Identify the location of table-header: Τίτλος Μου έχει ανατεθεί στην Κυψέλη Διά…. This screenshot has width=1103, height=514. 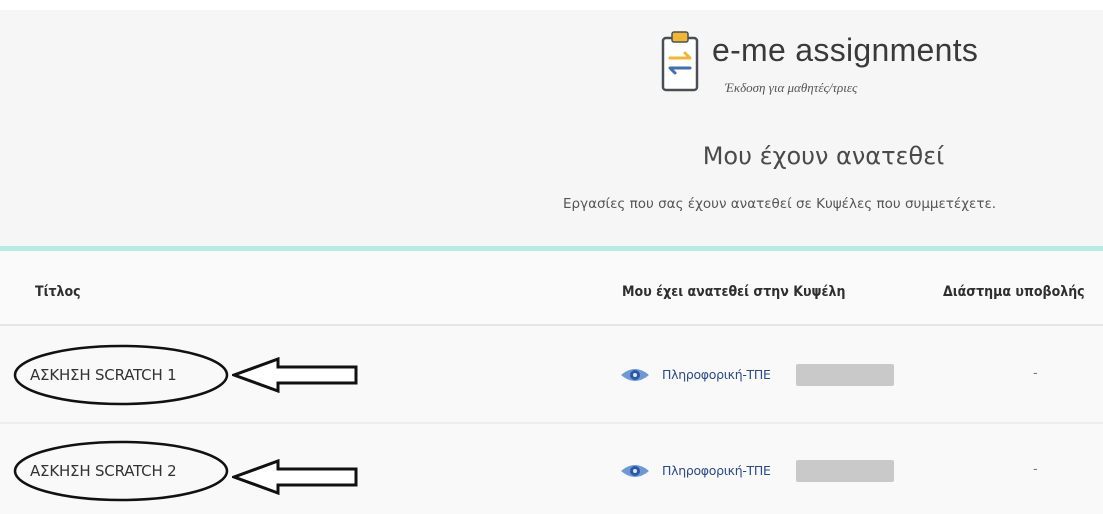
(551, 288).